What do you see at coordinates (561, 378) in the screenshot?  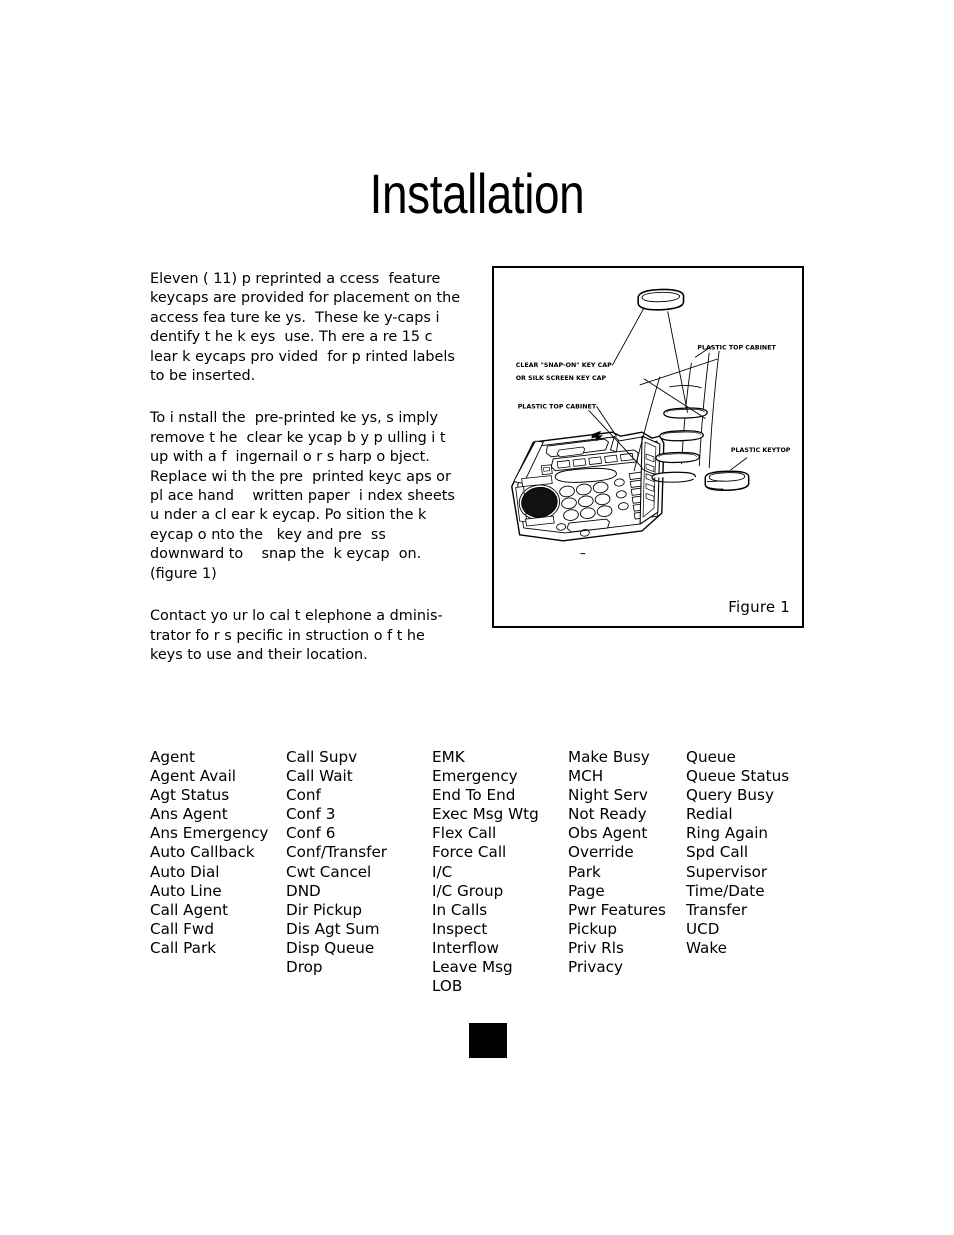 I see `label-clear-snap-on-key-cap-line2: OR SILK SCREEN KEY CAP` at bounding box center [561, 378].